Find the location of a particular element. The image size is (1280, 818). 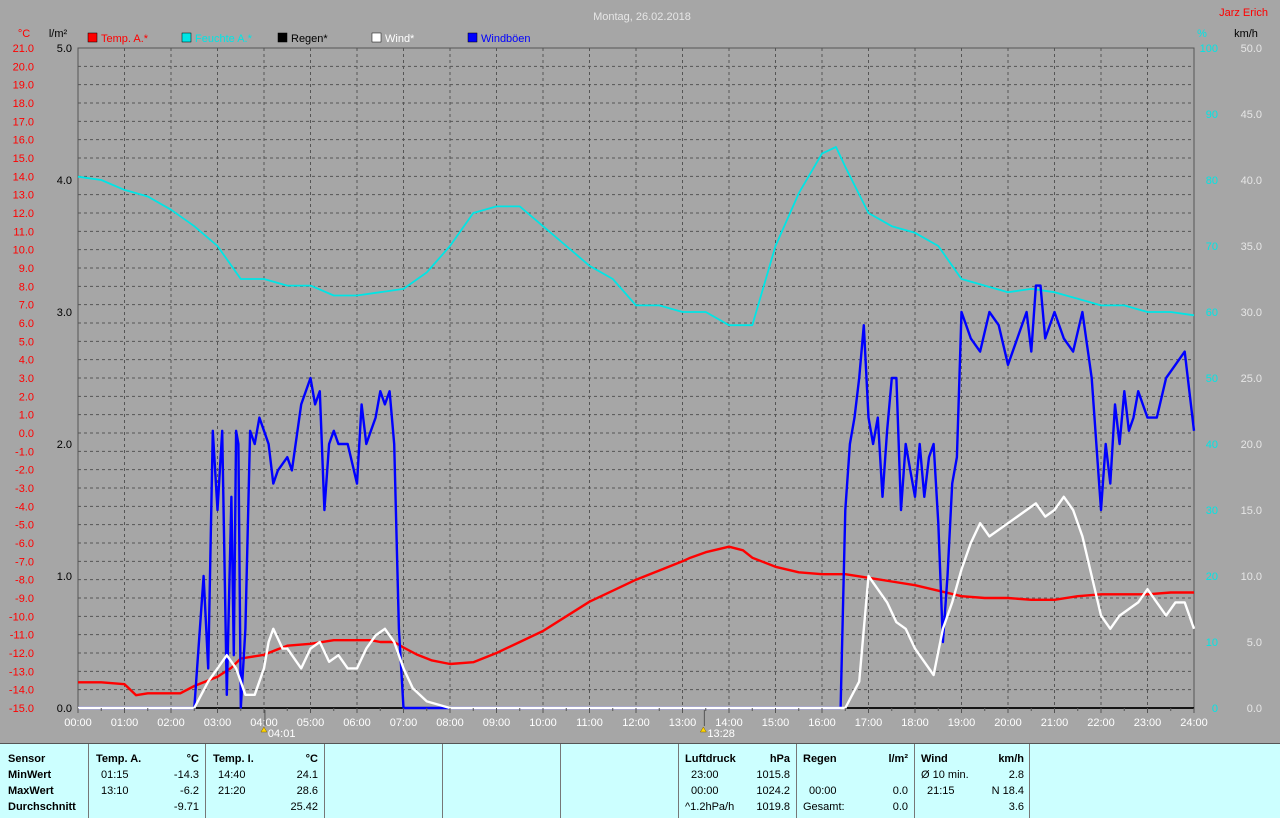

rain-title: Regen is located at coordinates (820, 759).